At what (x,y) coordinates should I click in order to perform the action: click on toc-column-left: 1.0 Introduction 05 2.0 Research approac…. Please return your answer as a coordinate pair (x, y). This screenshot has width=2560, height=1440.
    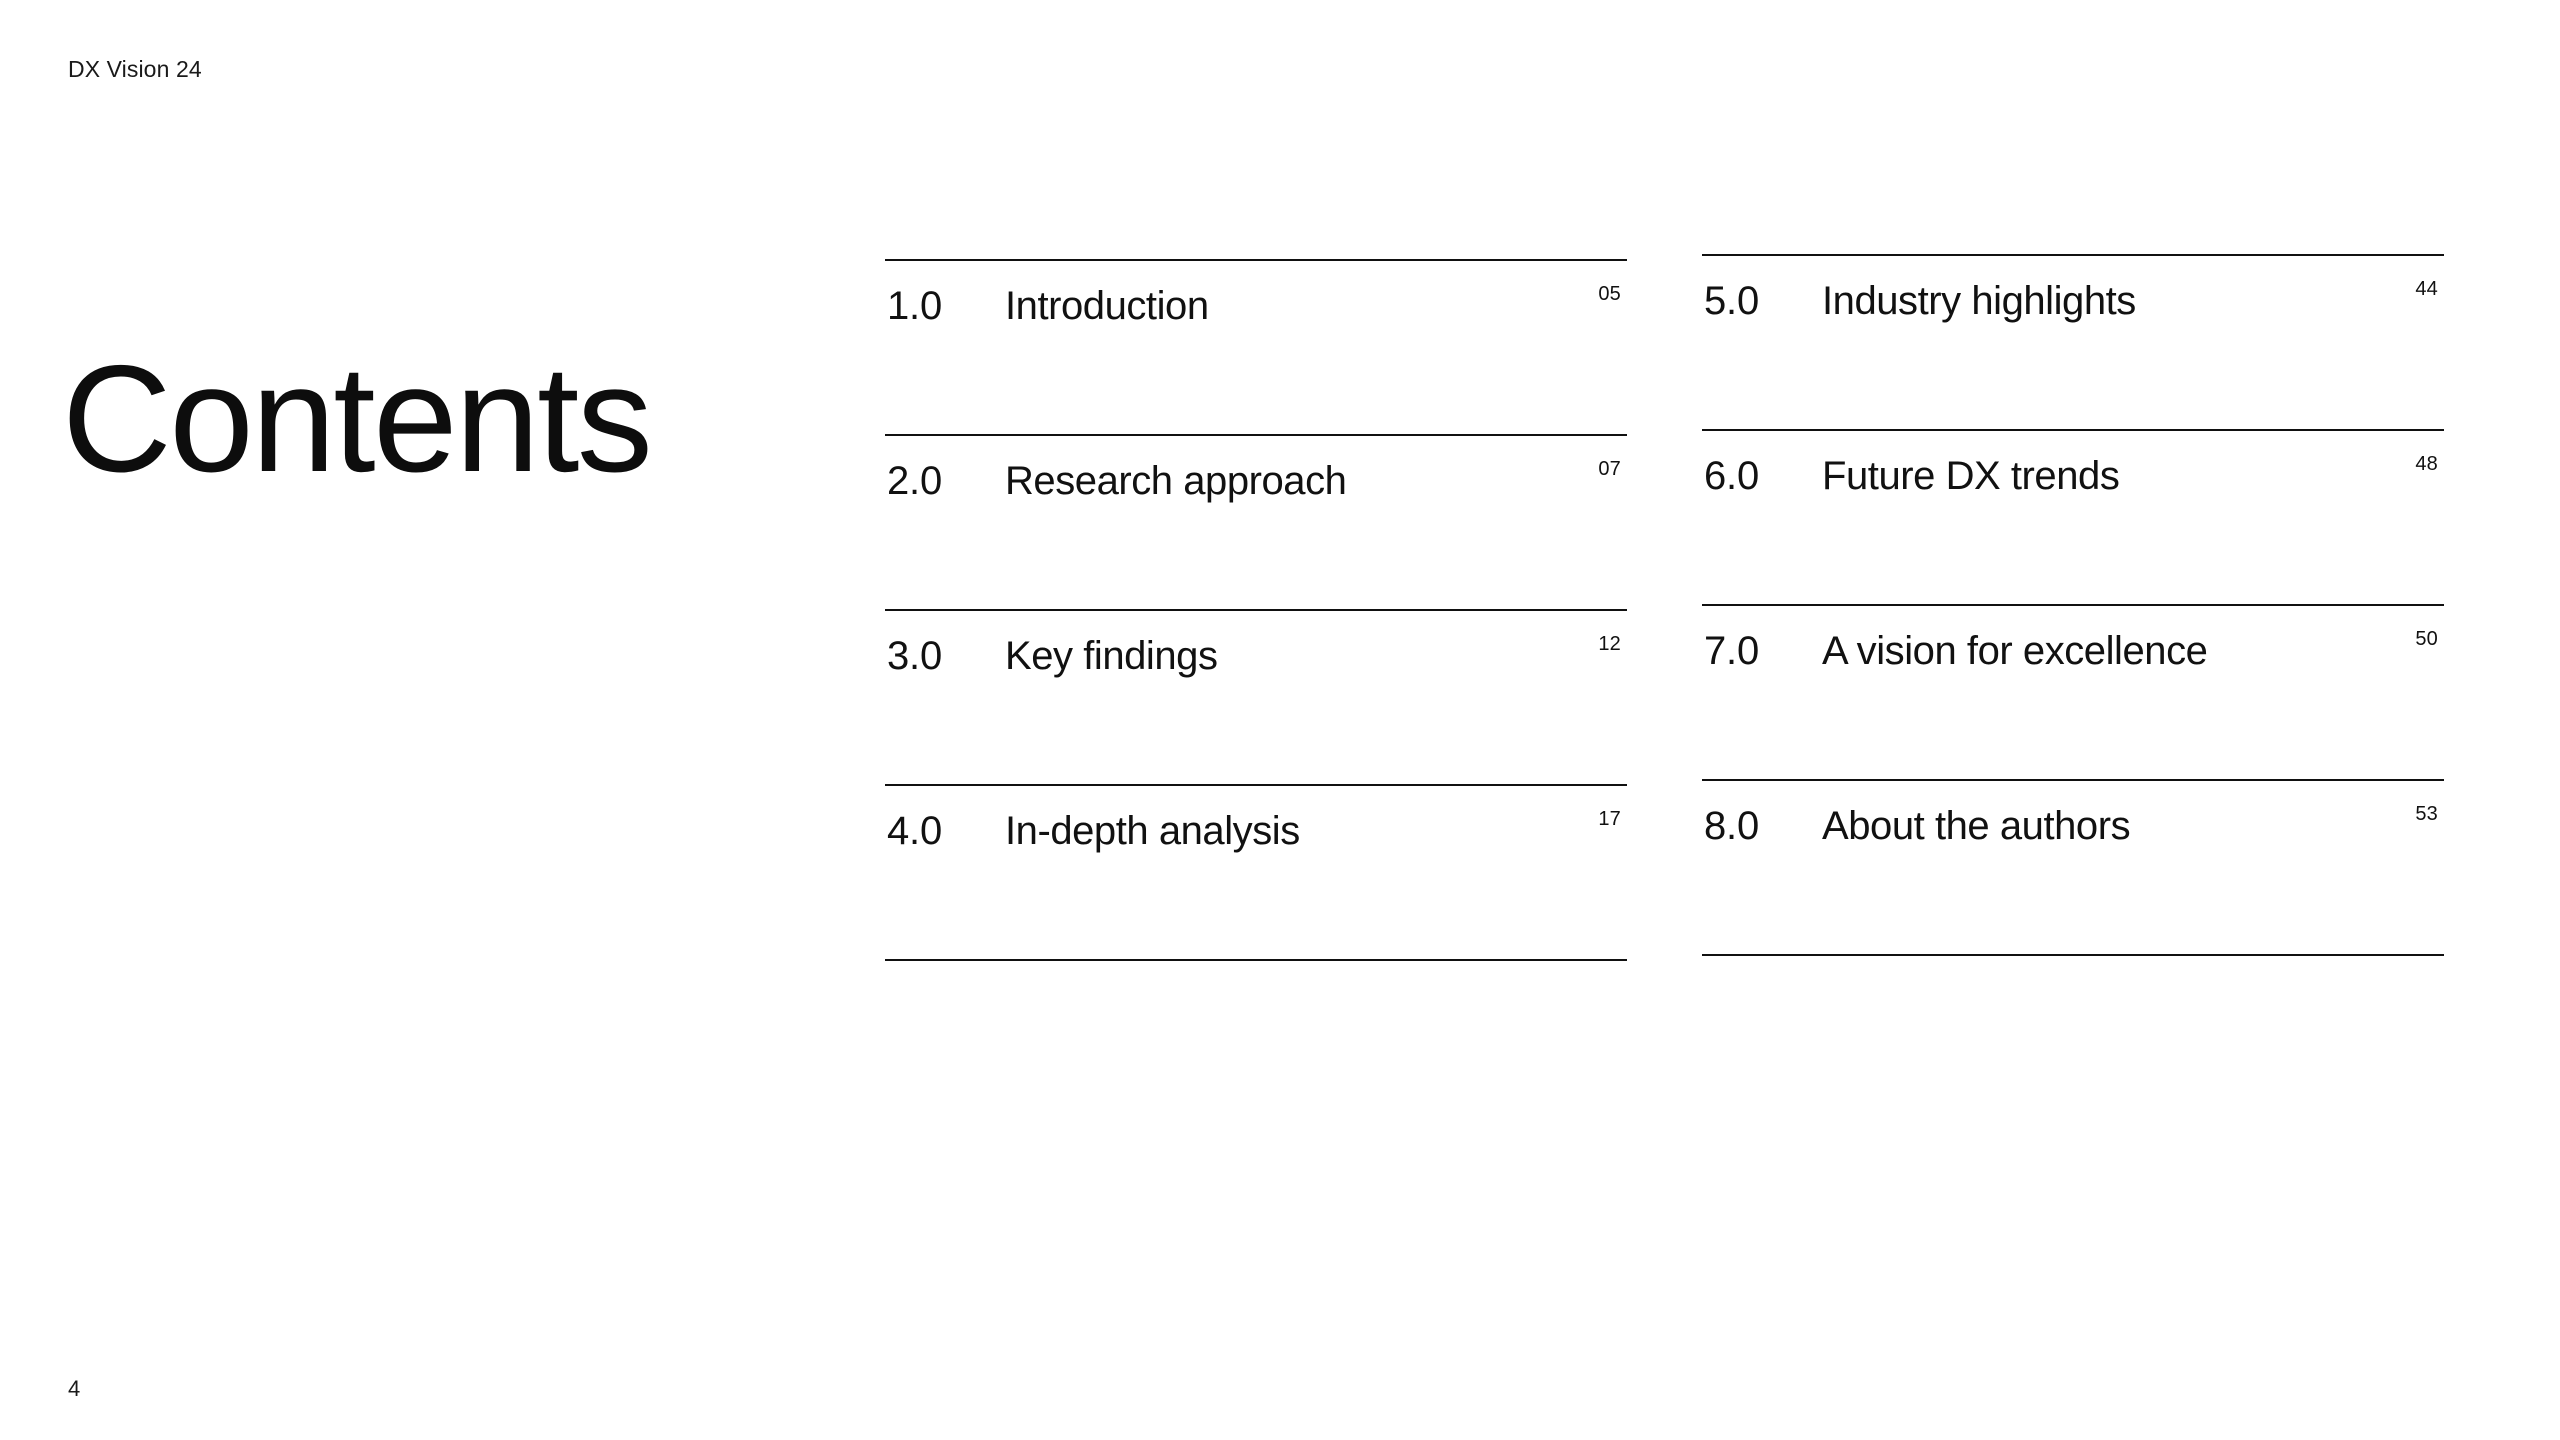
    Looking at the image, I should click on (1256, 610).